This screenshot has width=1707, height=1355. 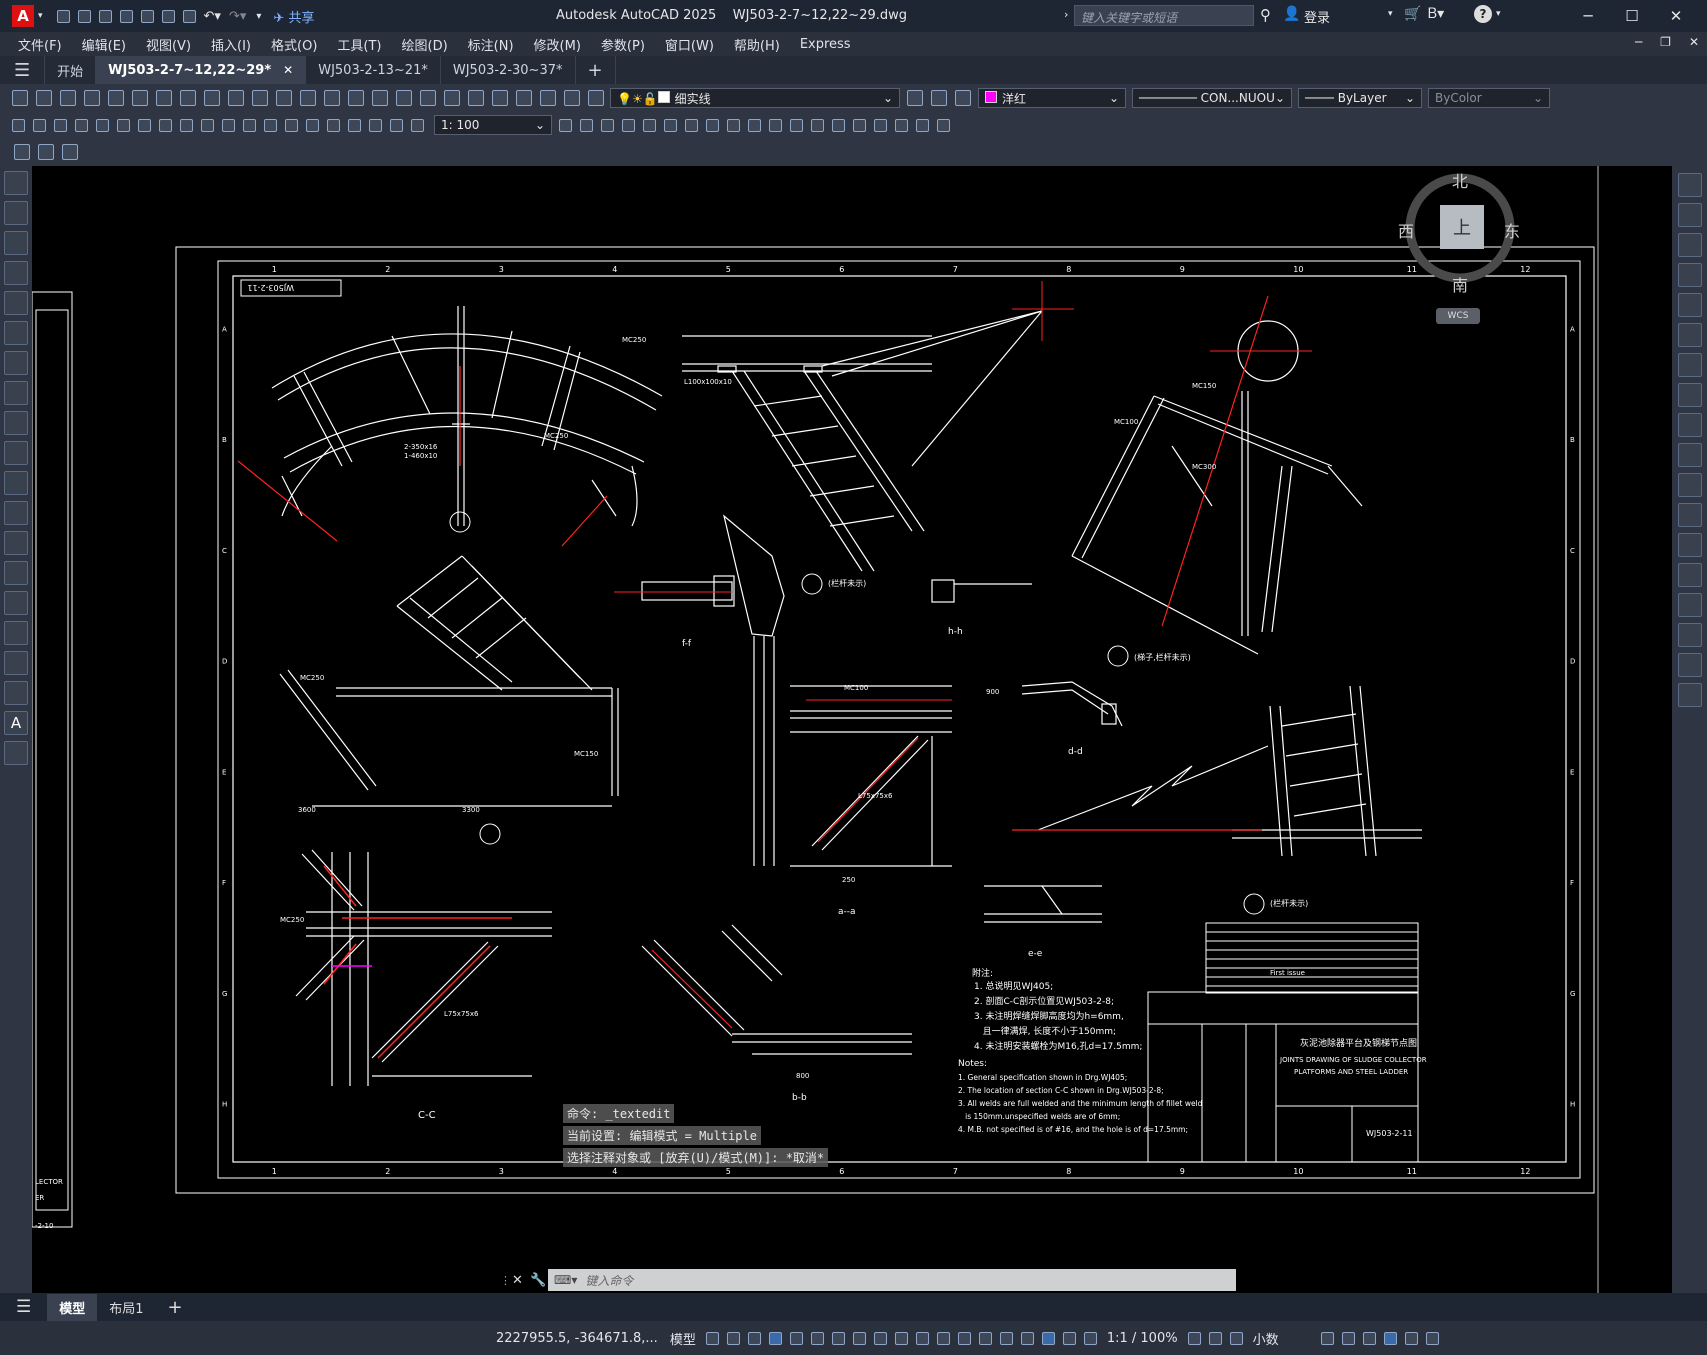 I want to click on isometric-icon, so click(x=838, y=1338).